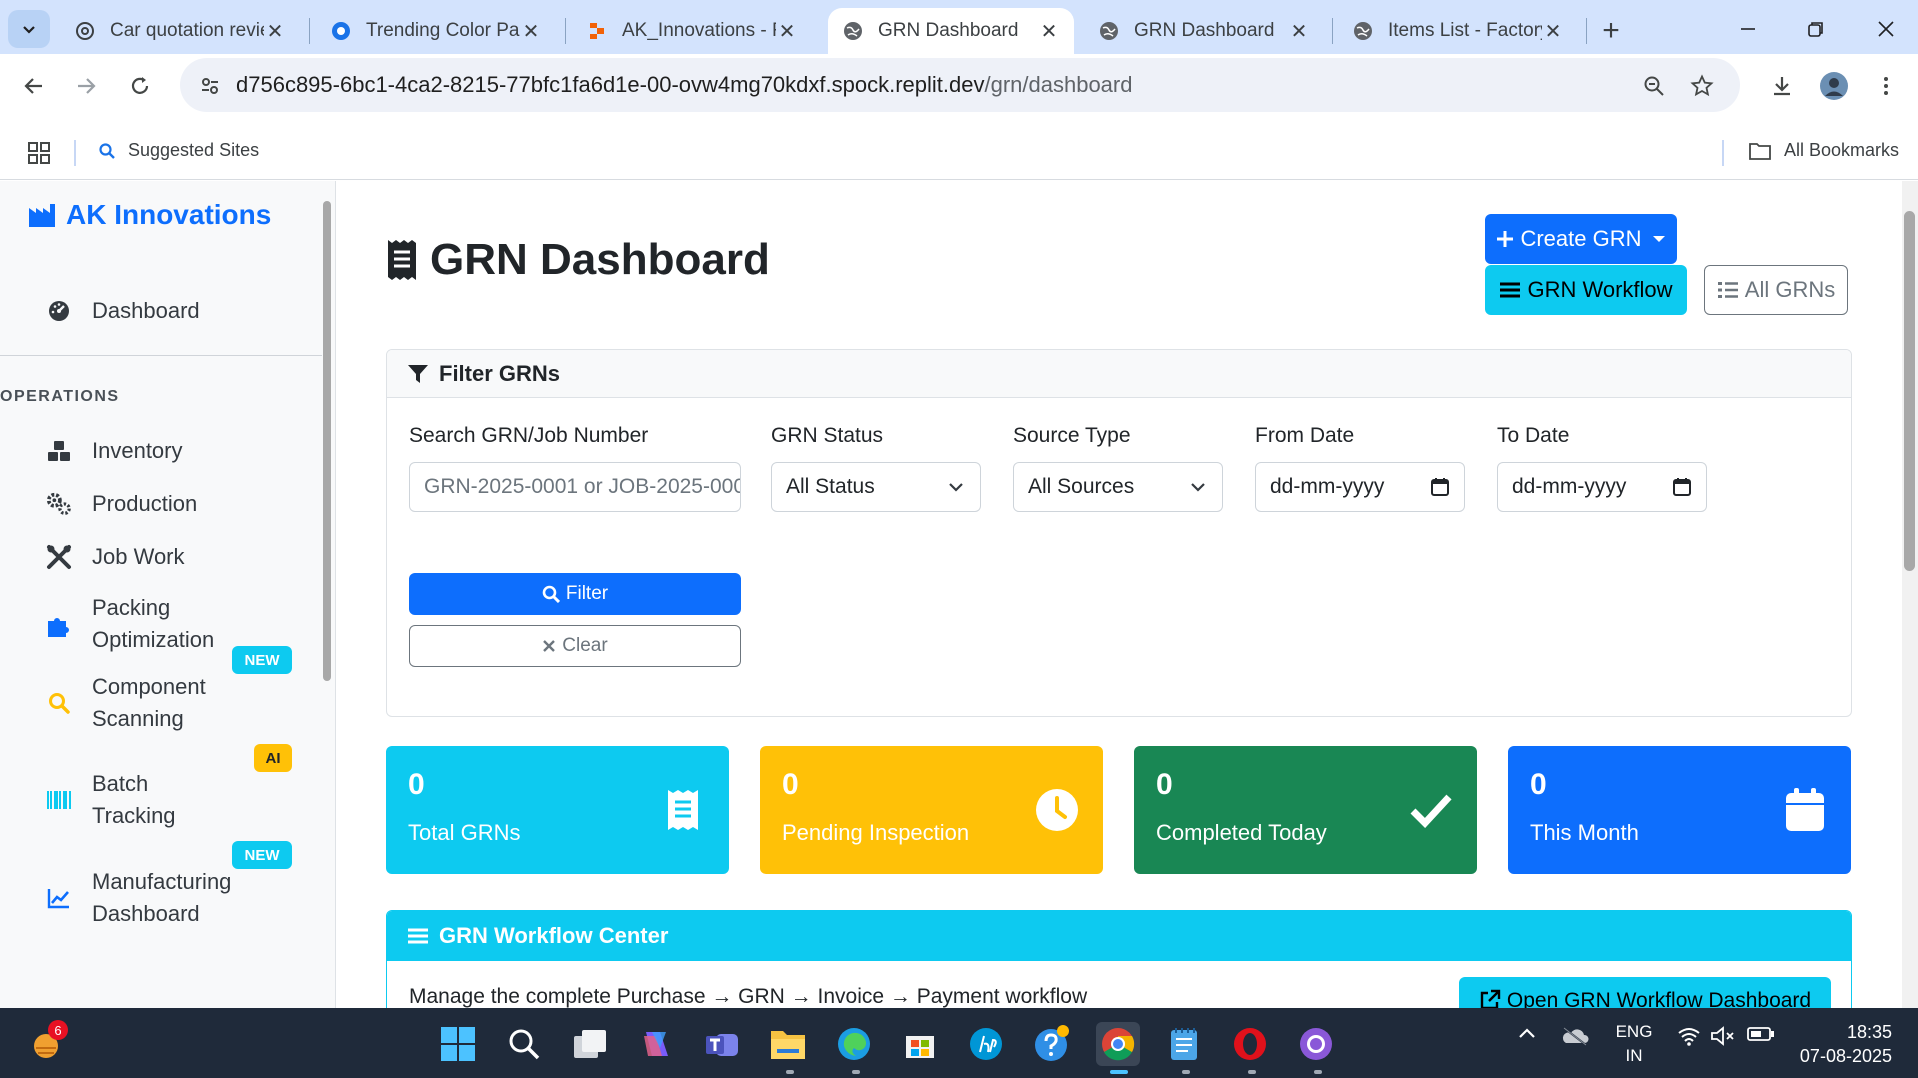 The height and width of the screenshot is (1078, 1918). What do you see at coordinates (39, 153) in the screenshot?
I see `apps-grid-icon` at bounding box center [39, 153].